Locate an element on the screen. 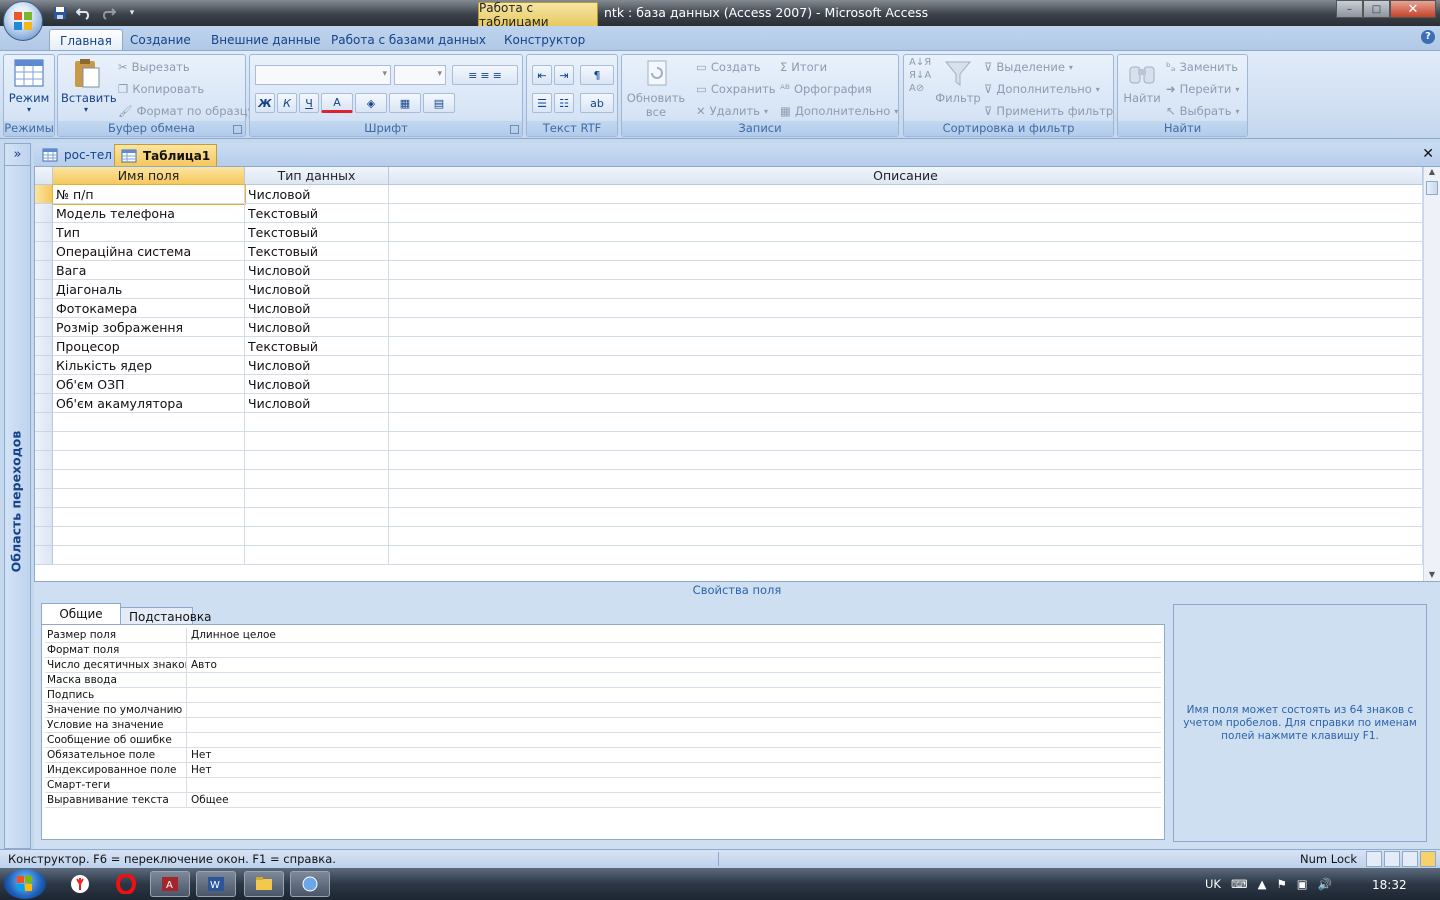 The image size is (1440, 900). table-row: Операційна система Текстовый is located at coordinates (729, 251).